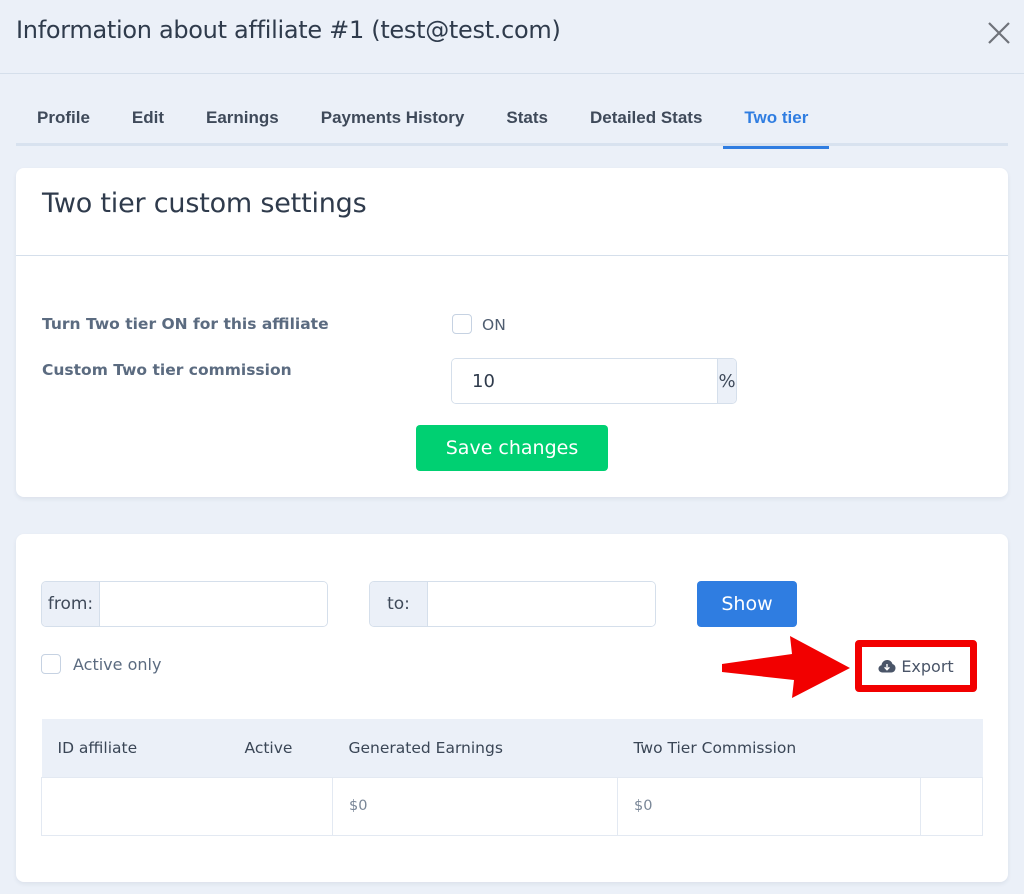  I want to click on active-only-checkbox, so click(51, 664).